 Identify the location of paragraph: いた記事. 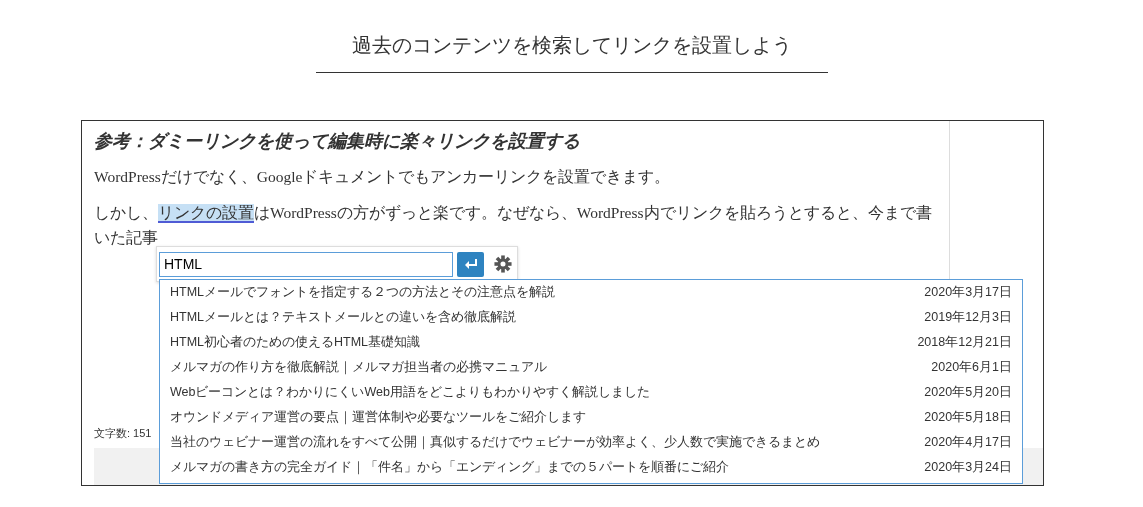
(126, 238).